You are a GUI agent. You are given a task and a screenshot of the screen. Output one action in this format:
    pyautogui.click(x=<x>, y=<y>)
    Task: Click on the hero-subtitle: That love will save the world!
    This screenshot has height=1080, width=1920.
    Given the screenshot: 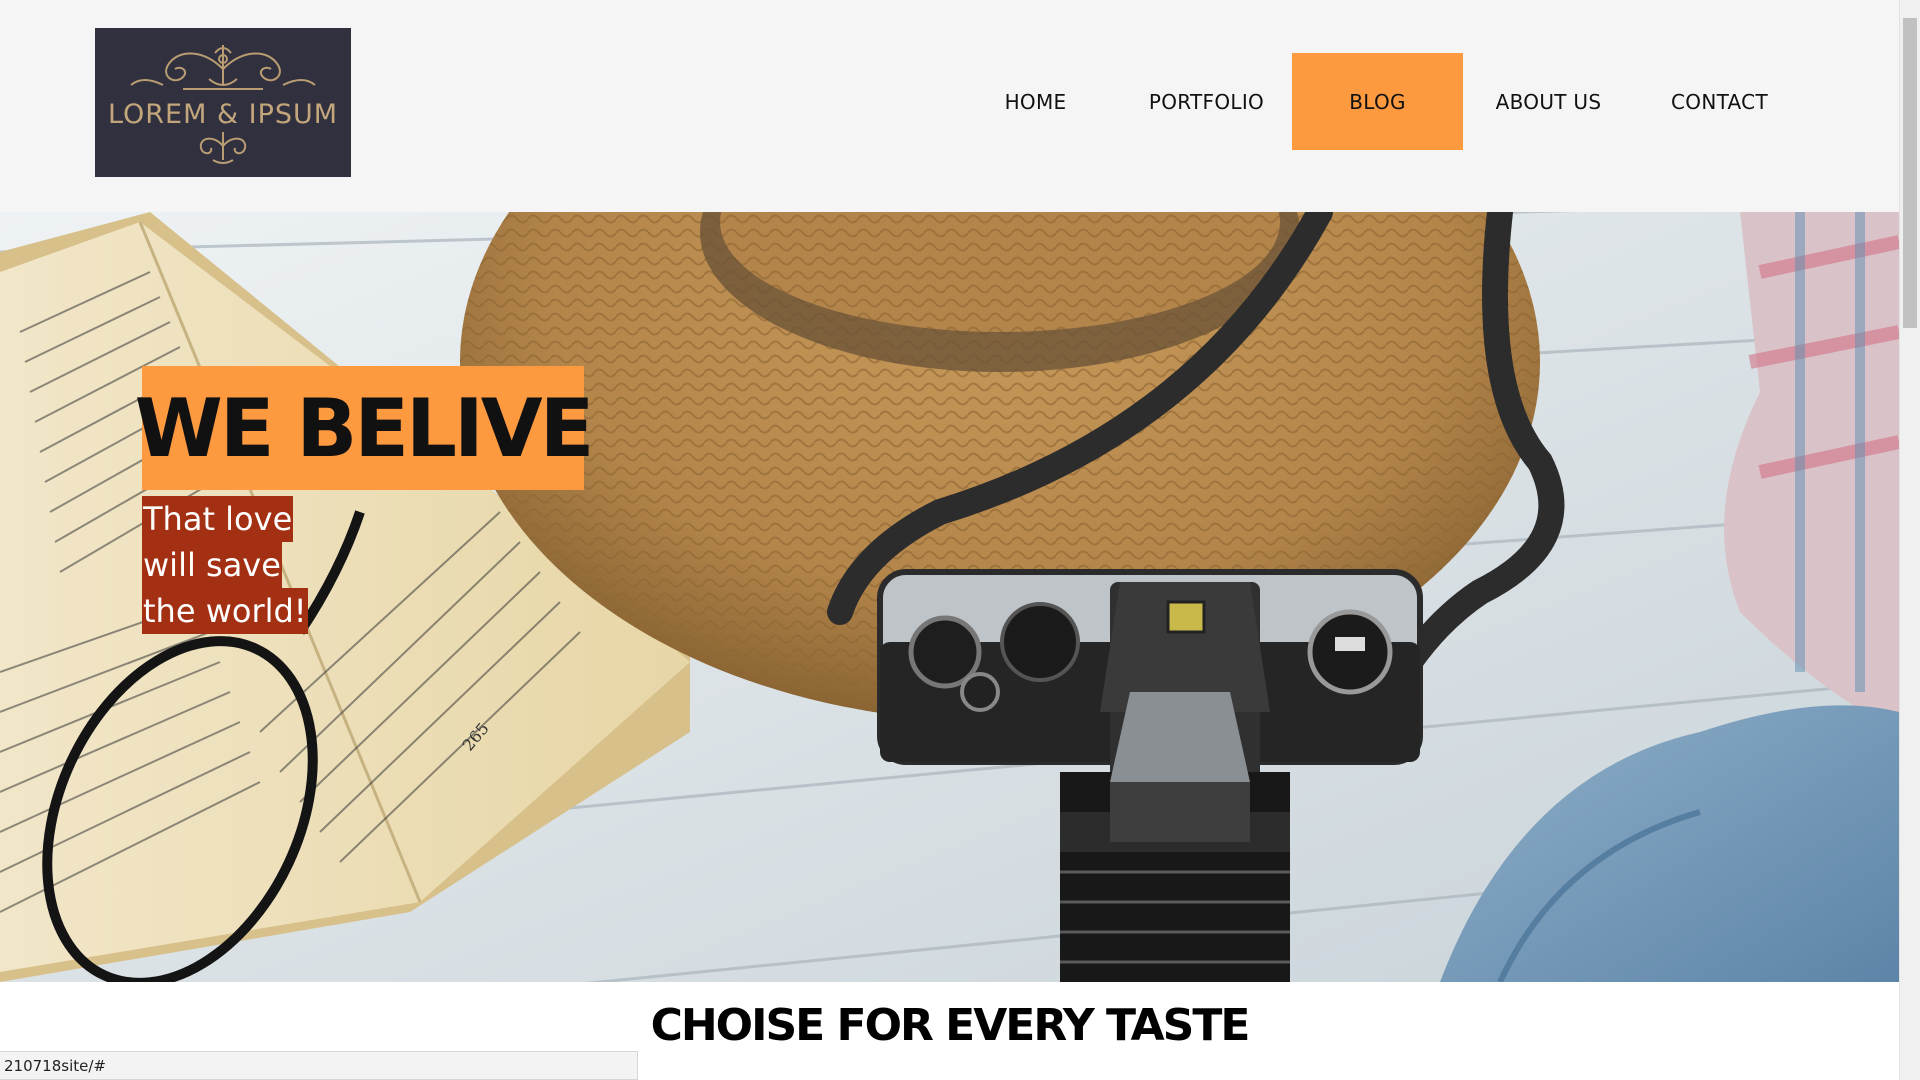 What is the action you would take?
    pyautogui.click(x=225, y=565)
    